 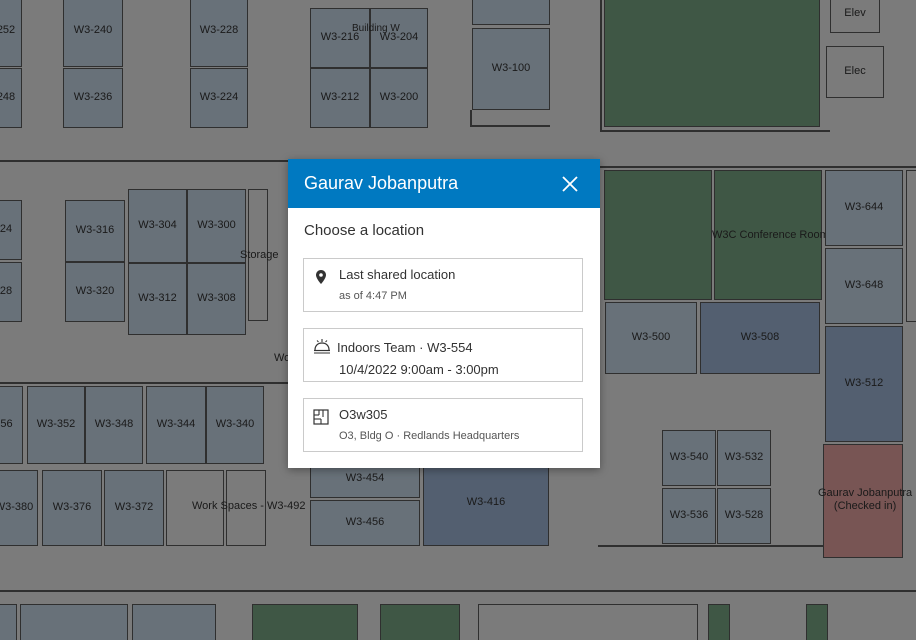 What do you see at coordinates (429, 436) in the screenshot?
I see `option-subtitle: O3, Bldg O · Redlands Headquarters` at bounding box center [429, 436].